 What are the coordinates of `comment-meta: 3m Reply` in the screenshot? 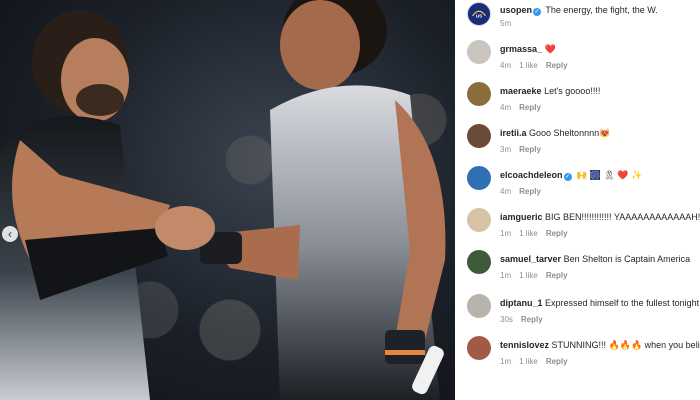 It's located at (524, 149).